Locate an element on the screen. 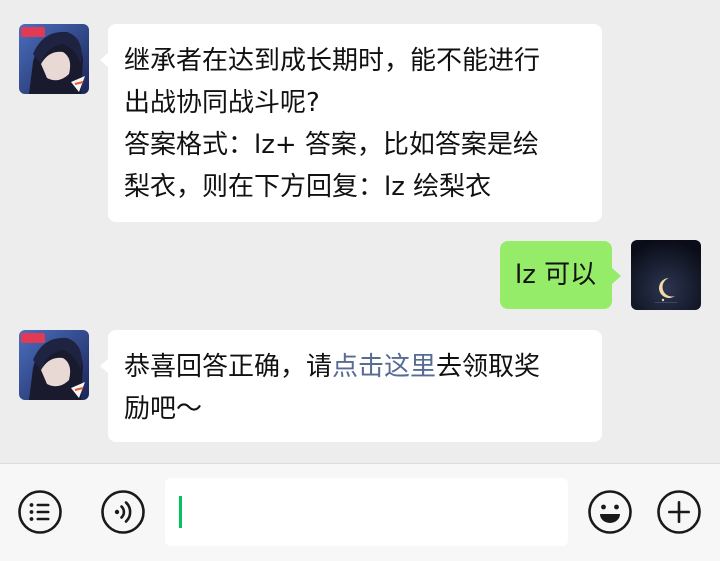 The width and height of the screenshot is (720, 561). emoji-button is located at coordinates (610, 512).